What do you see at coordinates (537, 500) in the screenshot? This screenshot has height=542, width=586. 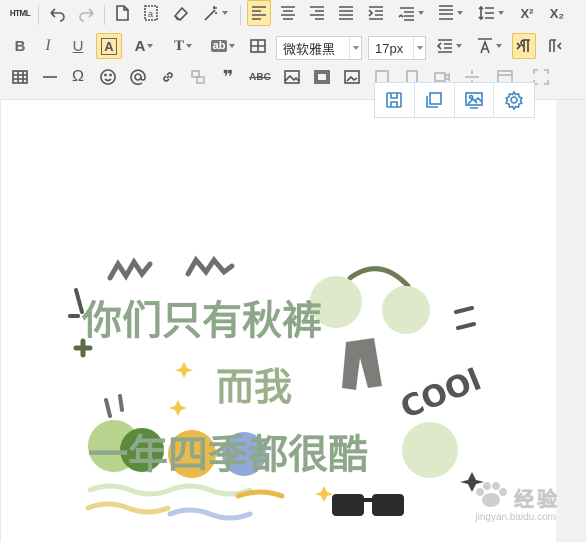 I see `watermark-name: 经验` at bounding box center [537, 500].